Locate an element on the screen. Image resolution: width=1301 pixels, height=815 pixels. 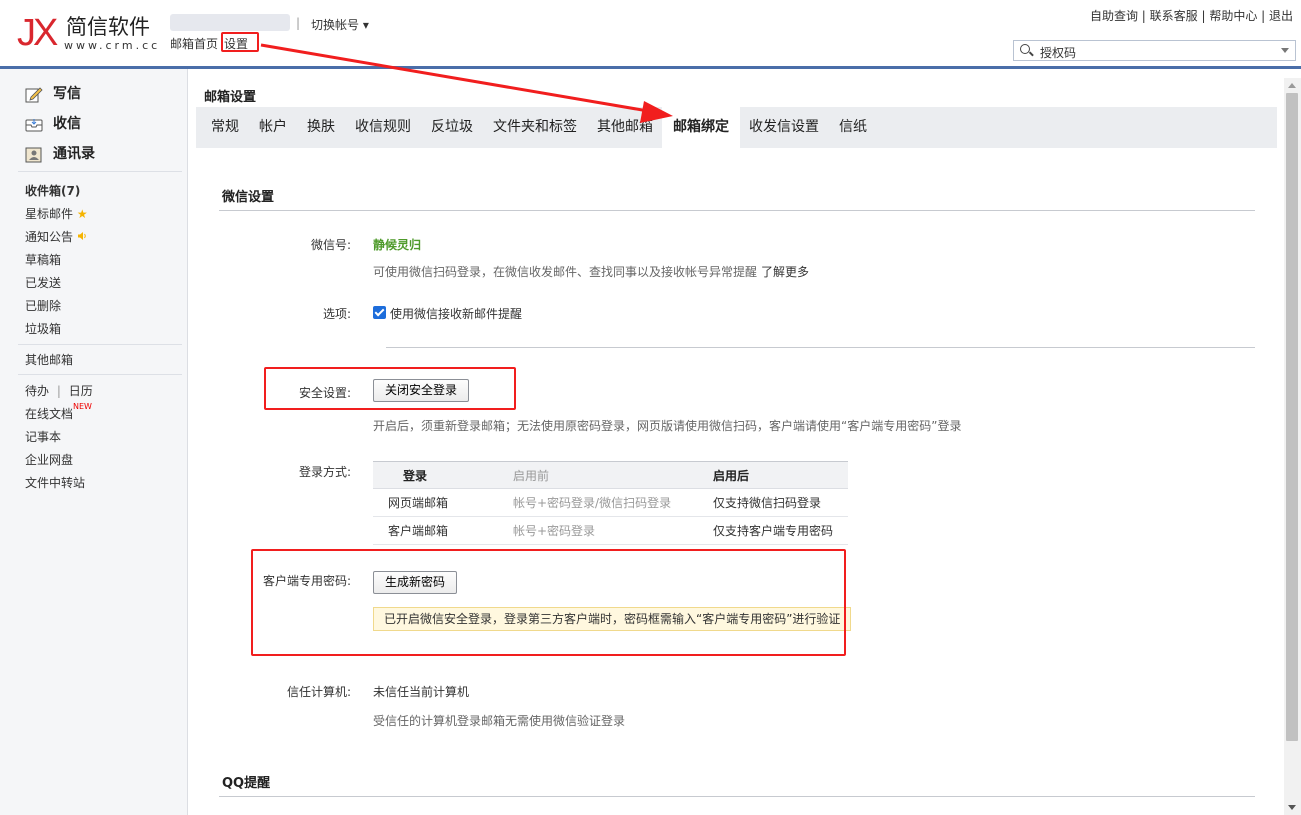
online-docs-label: 在线文档 is located at coordinates (49, 414).